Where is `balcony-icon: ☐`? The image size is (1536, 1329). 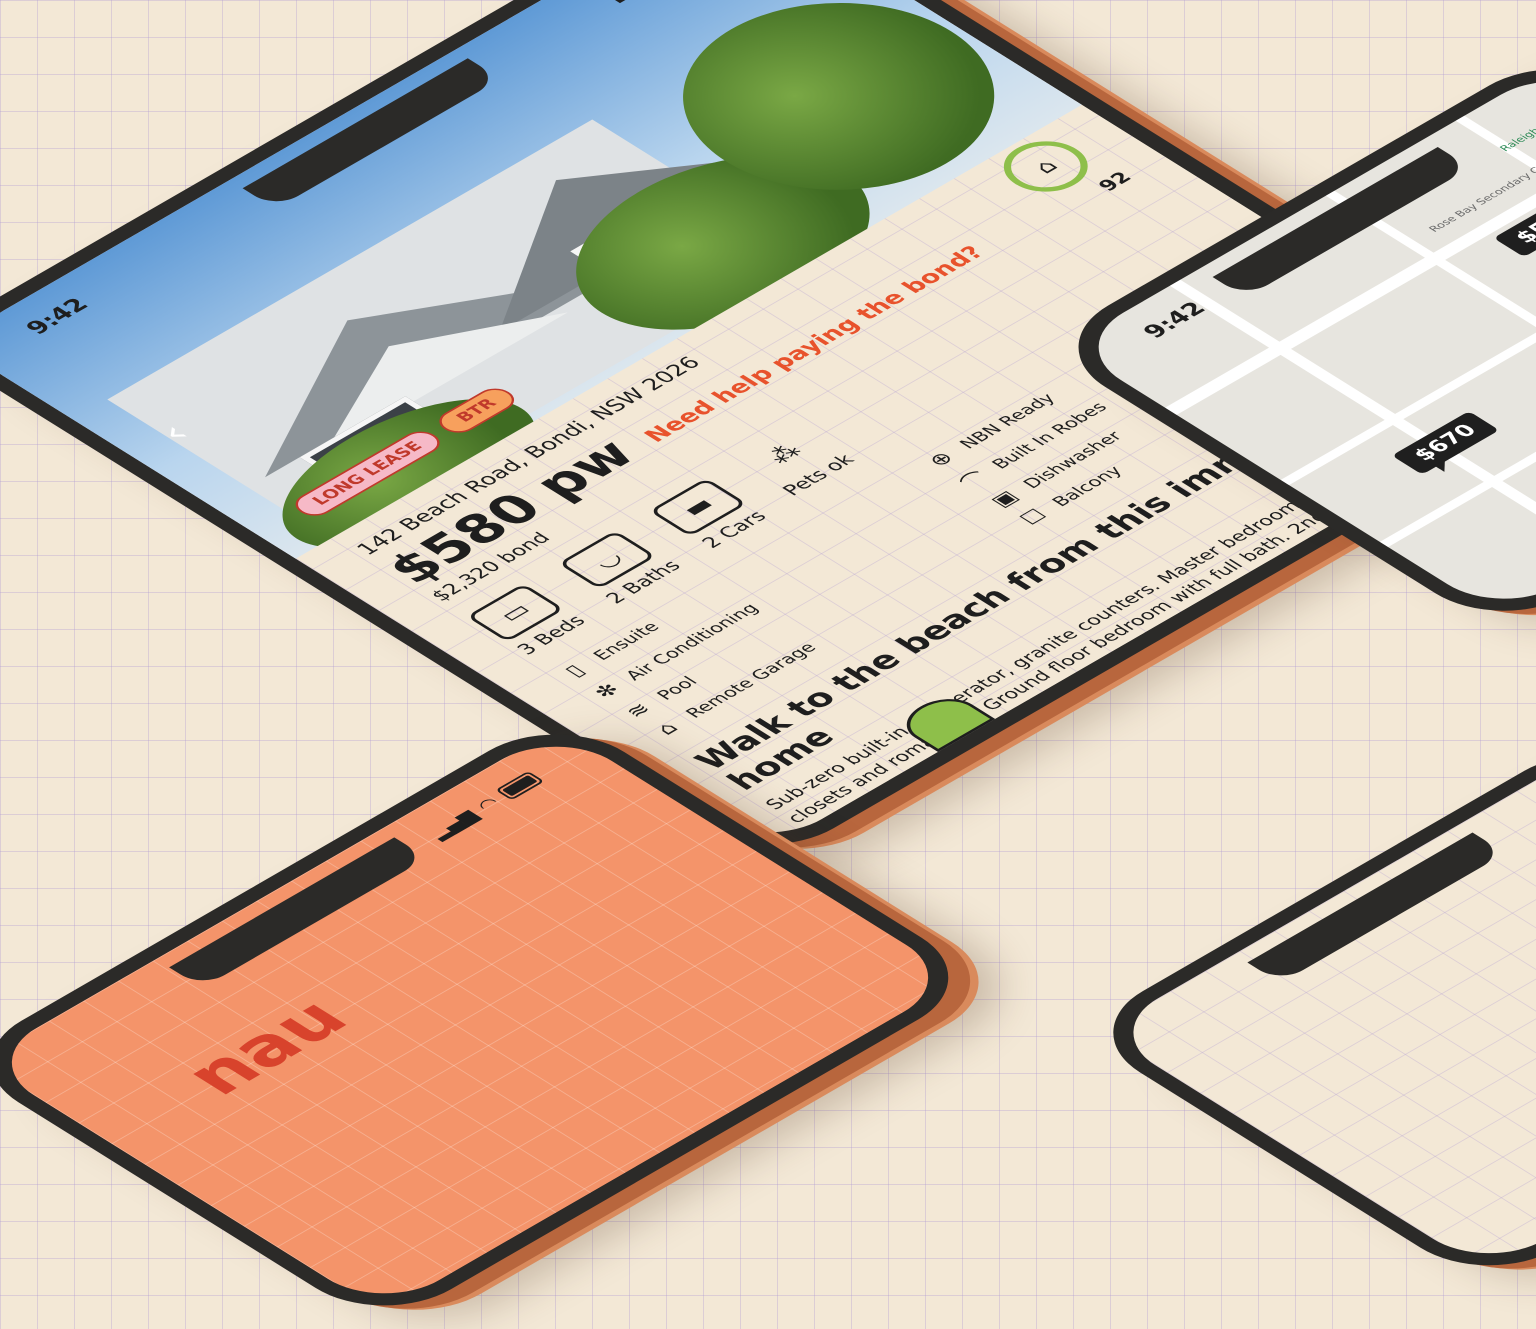
balcony-icon: ☐ is located at coordinates (1034, 517).